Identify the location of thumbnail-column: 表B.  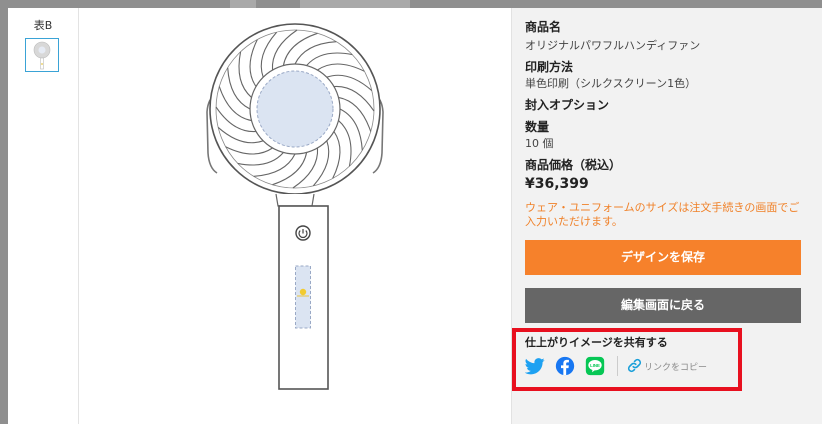
(43, 216).